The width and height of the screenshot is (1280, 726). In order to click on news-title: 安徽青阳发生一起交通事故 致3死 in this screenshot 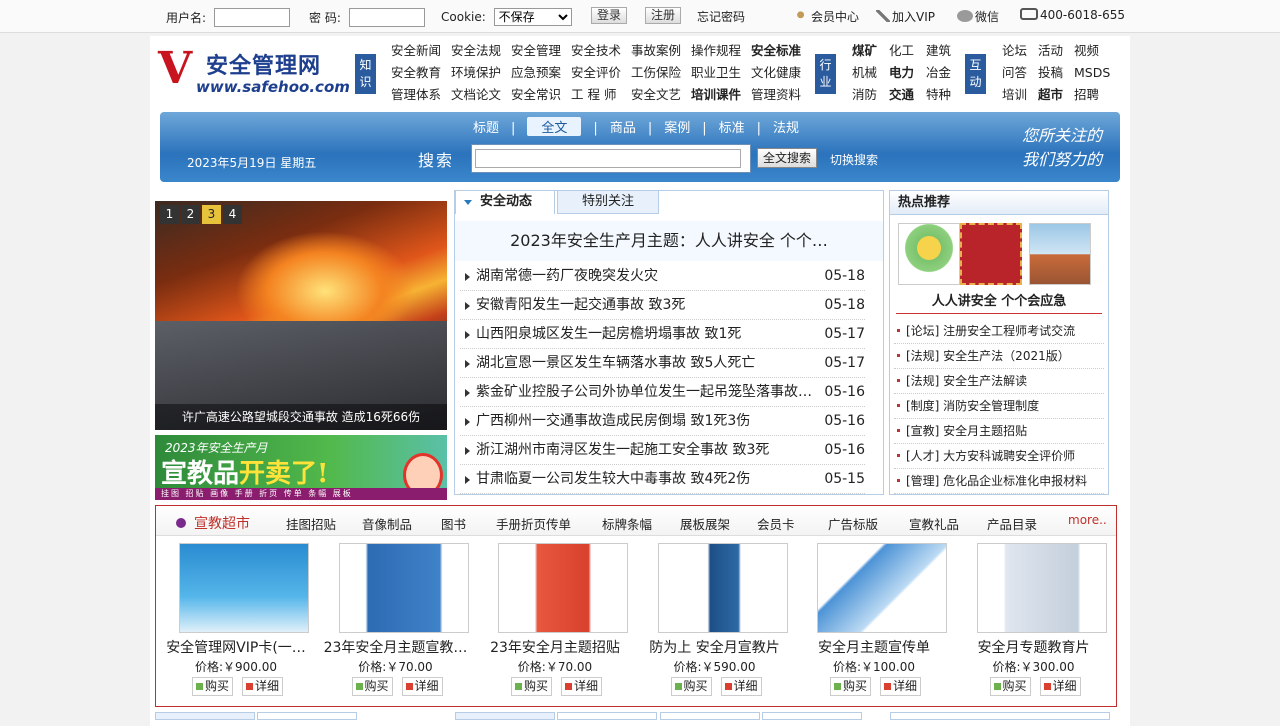, I will do `click(646, 305)`.